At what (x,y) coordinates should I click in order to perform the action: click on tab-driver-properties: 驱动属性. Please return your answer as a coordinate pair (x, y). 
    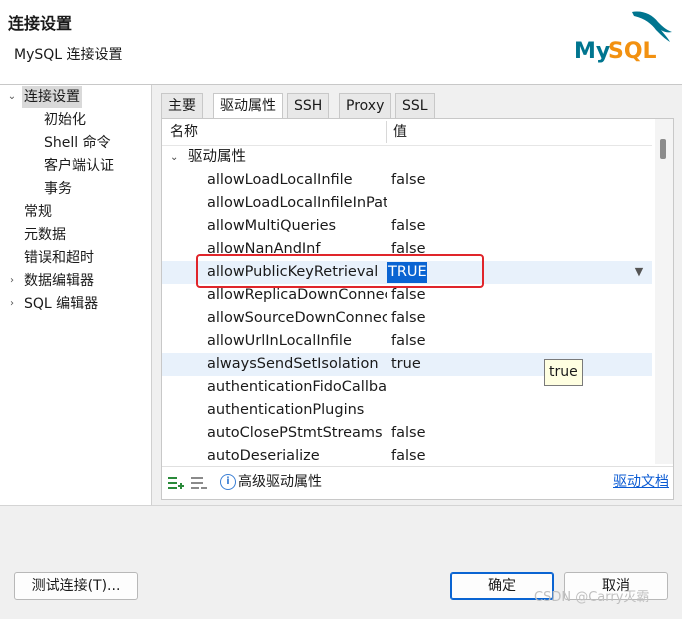
    Looking at the image, I should click on (248, 106).